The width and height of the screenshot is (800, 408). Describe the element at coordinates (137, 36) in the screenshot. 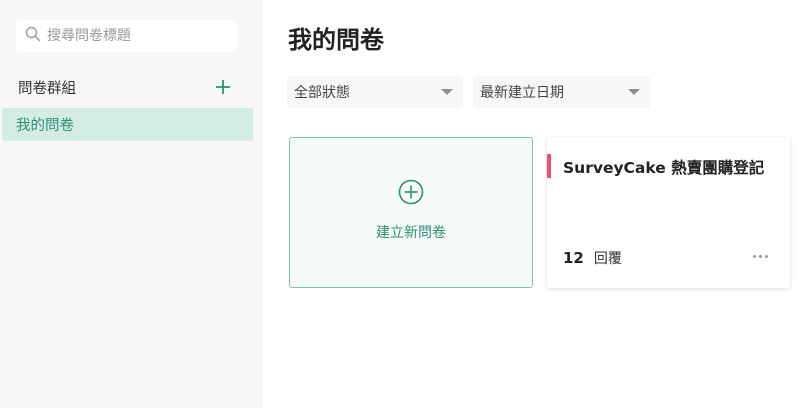

I see `search-input` at that location.